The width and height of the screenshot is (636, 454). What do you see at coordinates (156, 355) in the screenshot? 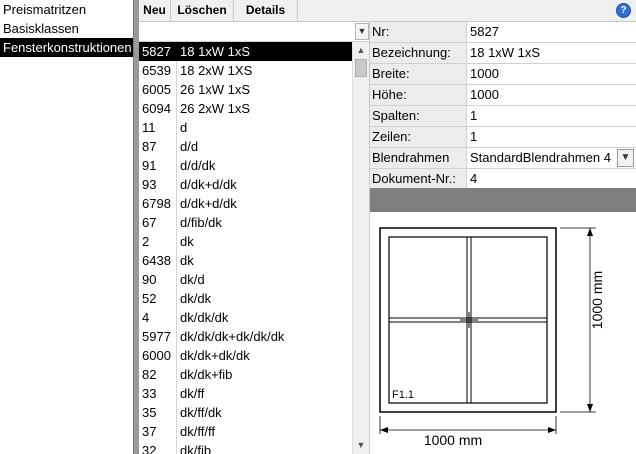
I see `row-nr: 6000` at bounding box center [156, 355].